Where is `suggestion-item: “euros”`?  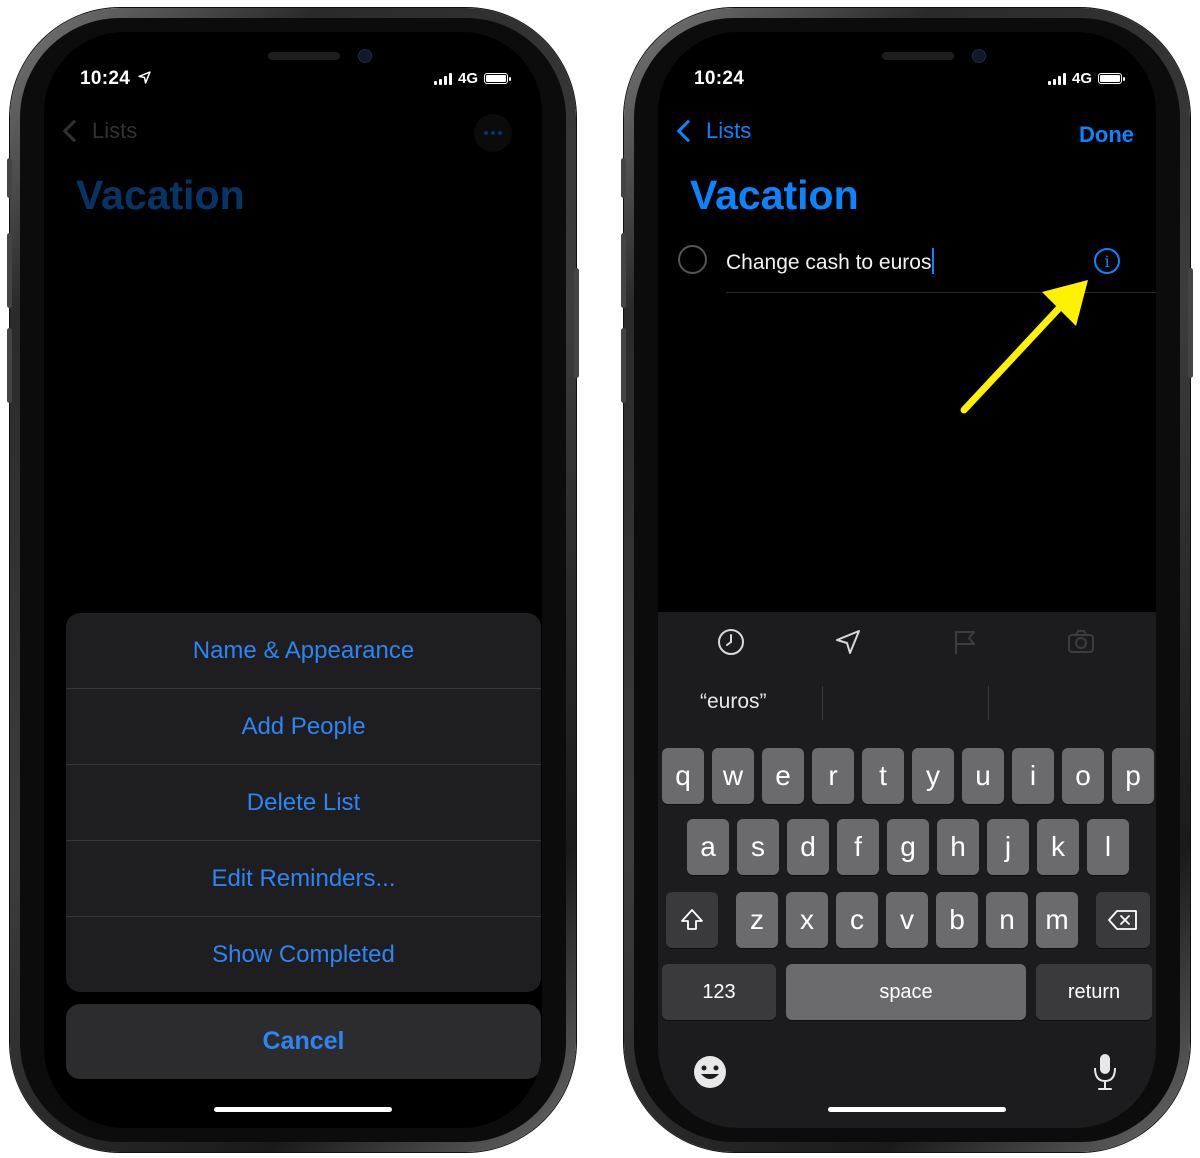 suggestion-item: “euros” is located at coordinates (733, 702).